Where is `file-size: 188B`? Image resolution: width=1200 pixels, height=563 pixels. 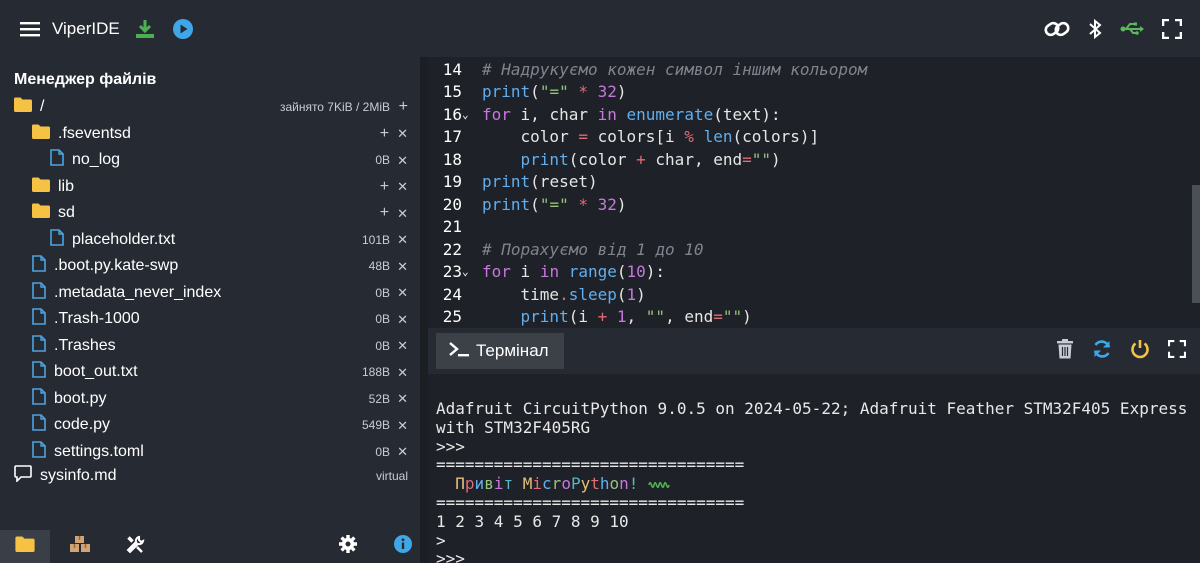 file-size: 188B is located at coordinates (375, 372).